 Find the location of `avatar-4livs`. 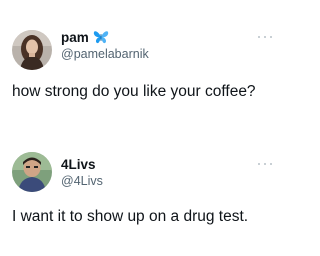

avatar-4livs is located at coordinates (32, 172).